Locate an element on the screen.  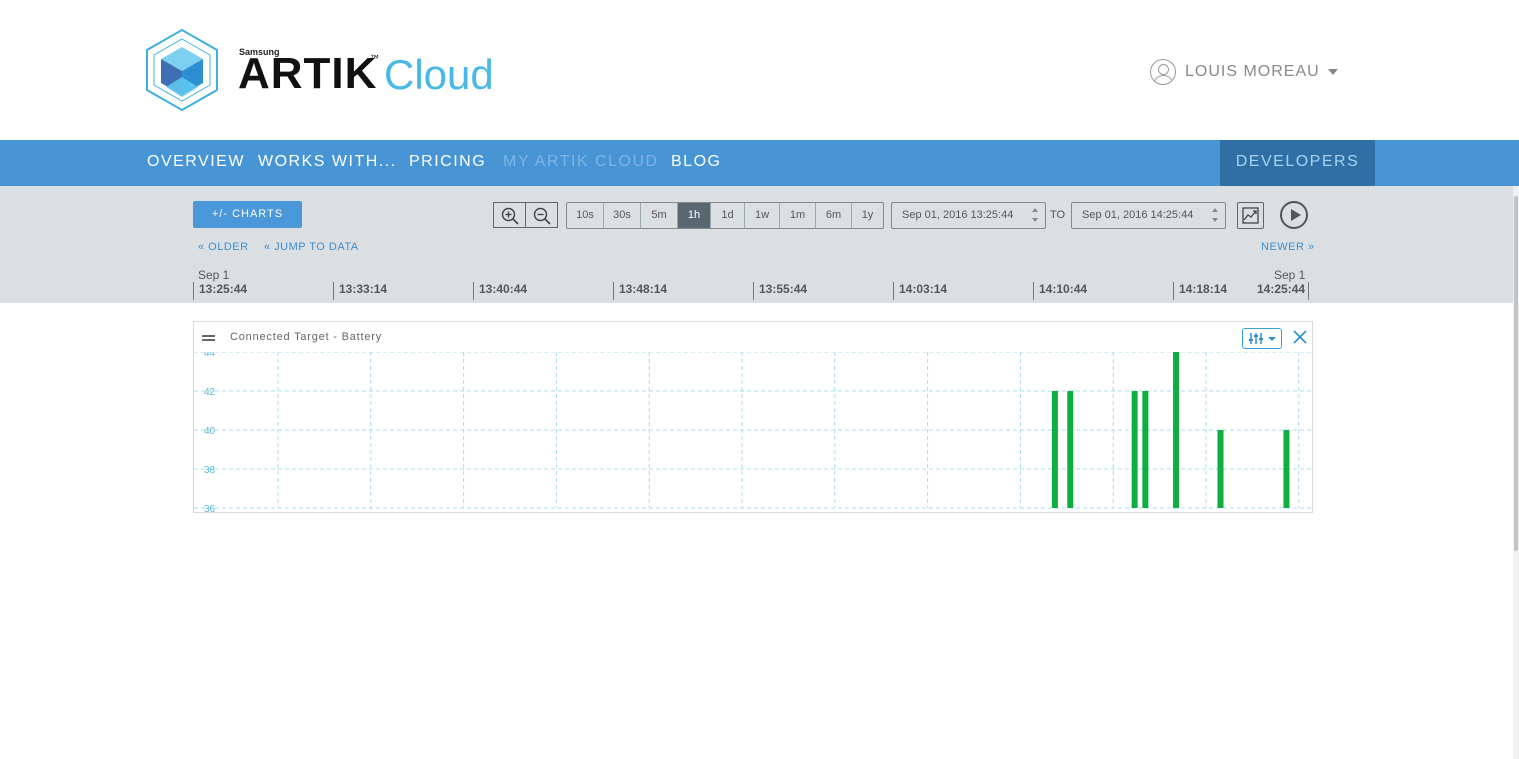
from-date-value: Sep 01, 2016 13:25:44 is located at coordinates (958, 215).